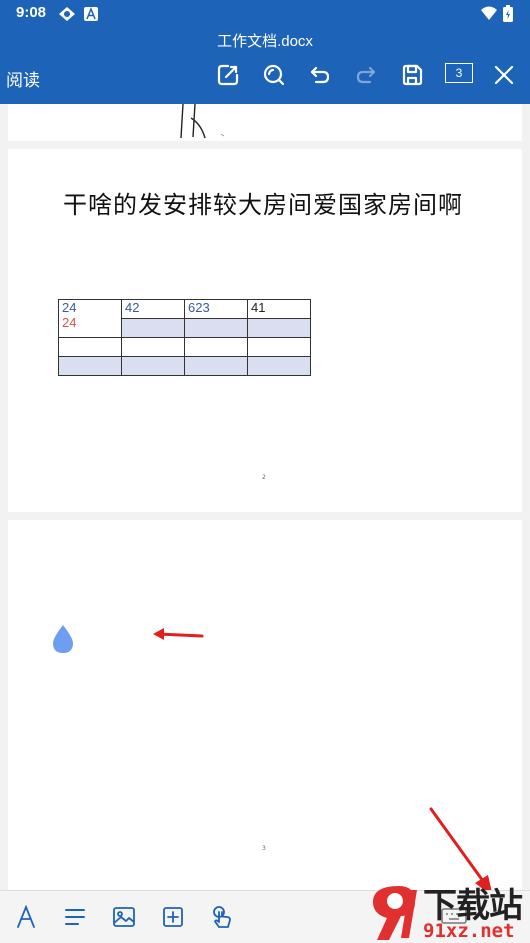  Describe the element at coordinates (265, 41) in the screenshot. I see `document-title: 工作文档.docx` at that location.